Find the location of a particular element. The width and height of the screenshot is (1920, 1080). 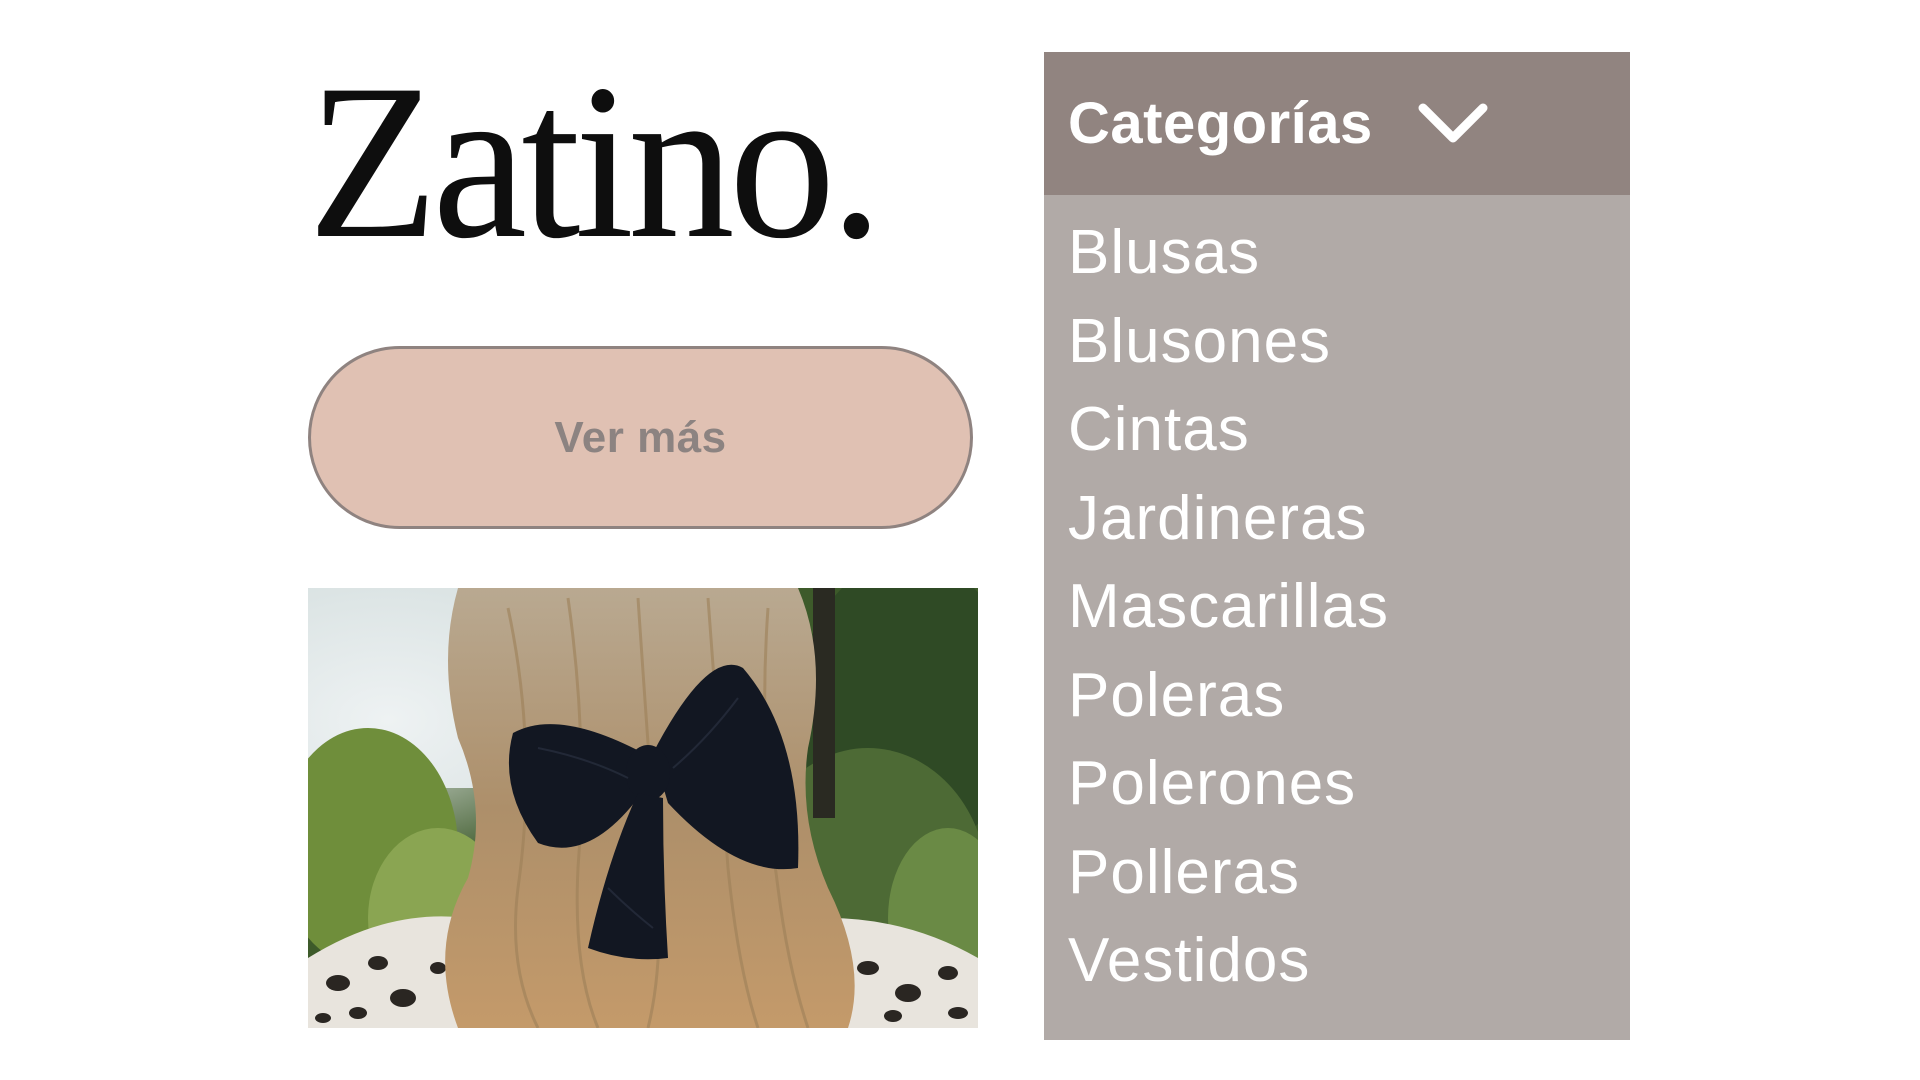

product-photo-image is located at coordinates (643, 808).